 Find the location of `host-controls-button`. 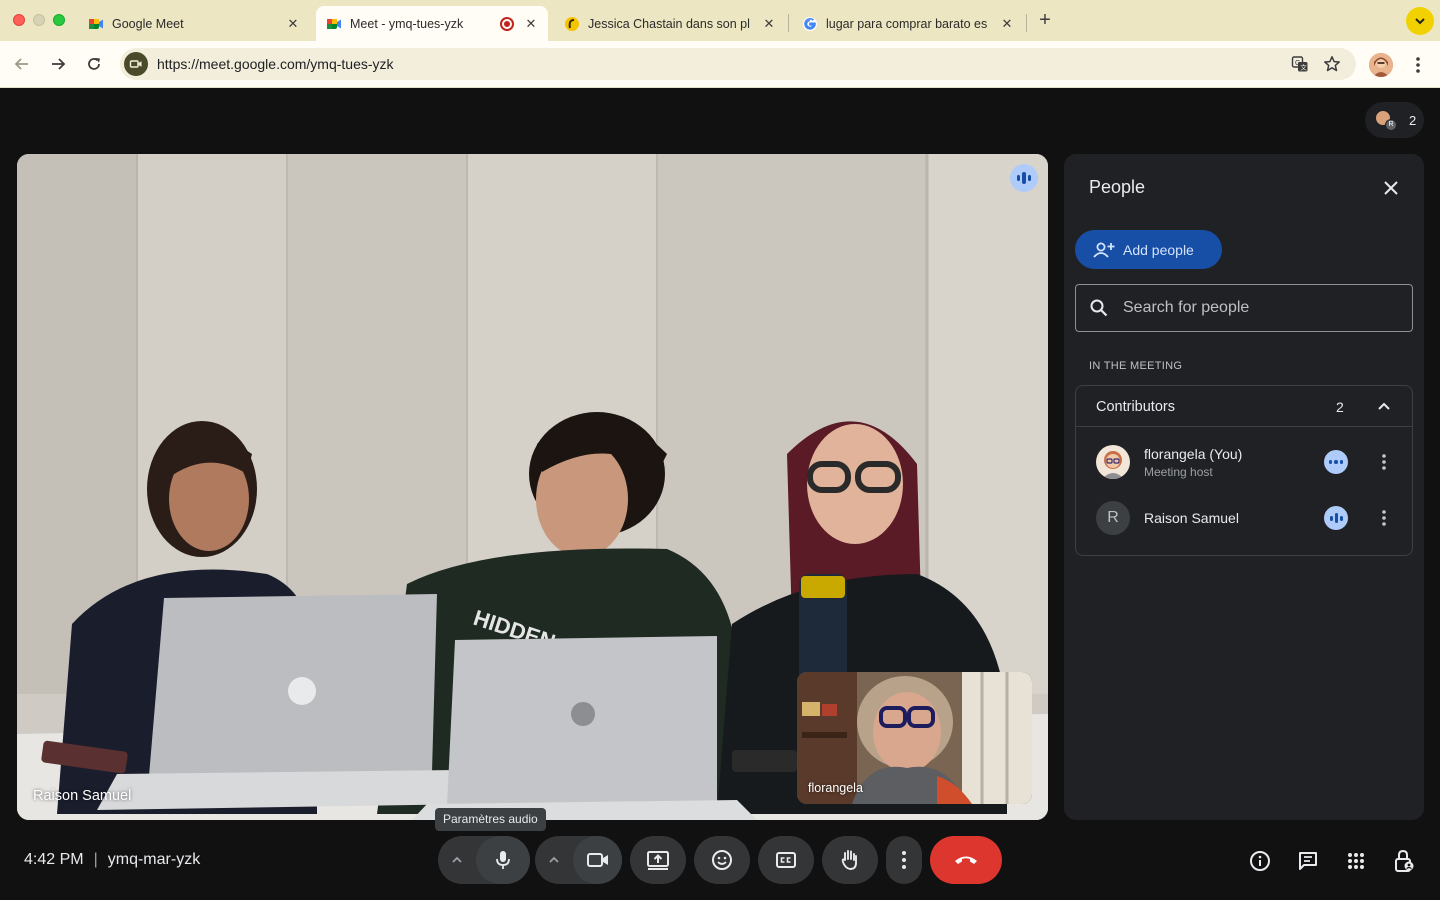

host-controls-button is located at coordinates (1404, 861).